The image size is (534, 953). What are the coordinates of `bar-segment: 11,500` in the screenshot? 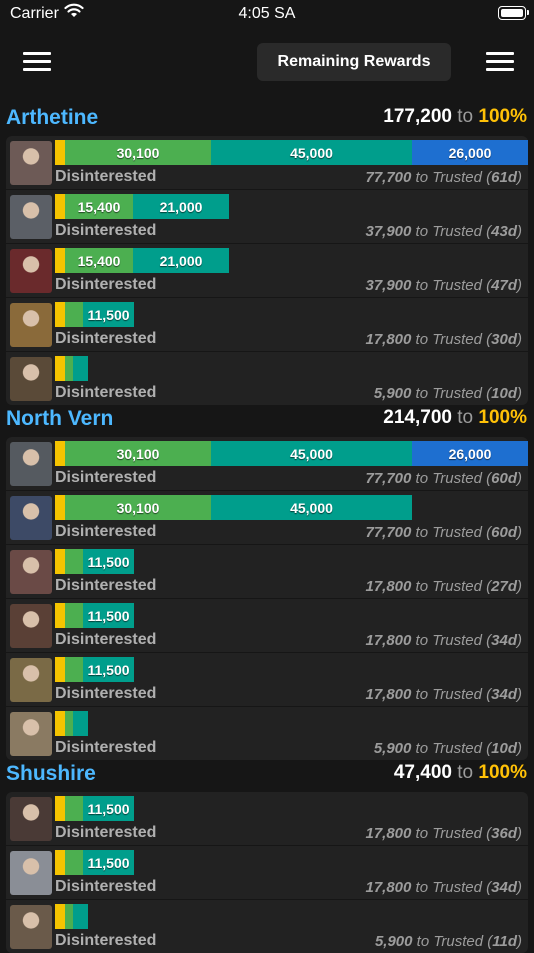 It's located at (108, 615).